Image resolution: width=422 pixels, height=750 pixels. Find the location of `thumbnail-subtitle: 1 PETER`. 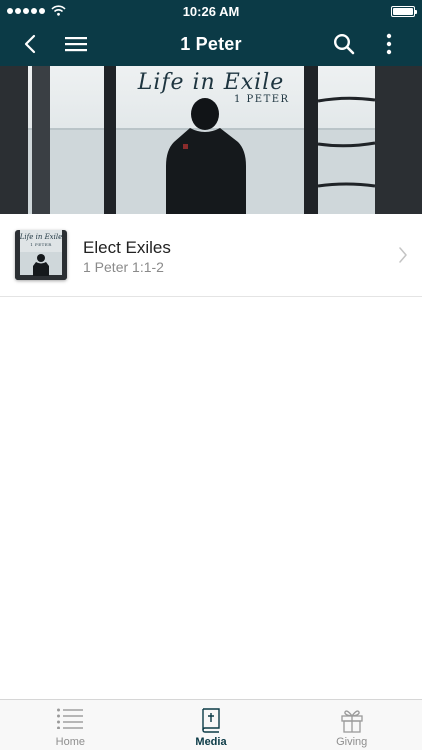

thumbnail-subtitle: 1 PETER is located at coordinates (41, 244).